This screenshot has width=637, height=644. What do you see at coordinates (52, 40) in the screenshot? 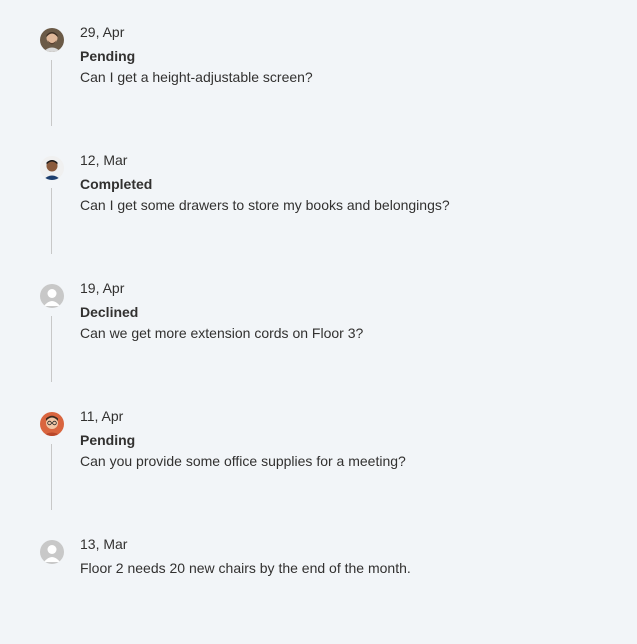
I see `avatar-person-beard-icon` at bounding box center [52, 40].